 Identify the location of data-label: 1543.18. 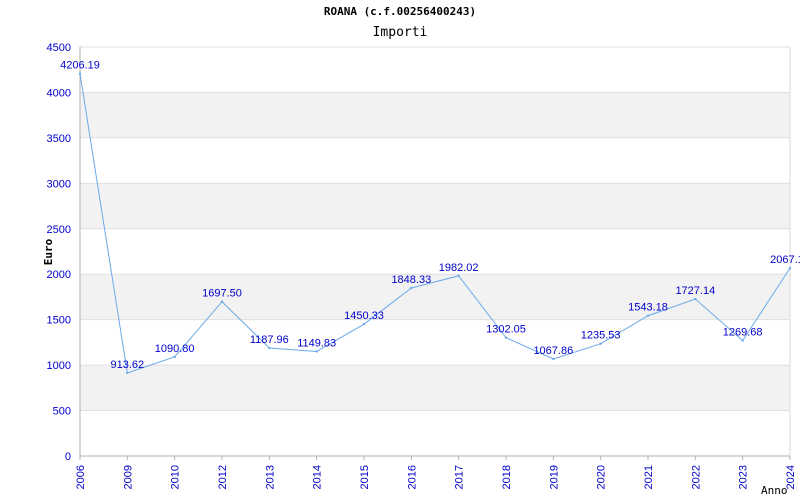
(648, 308).